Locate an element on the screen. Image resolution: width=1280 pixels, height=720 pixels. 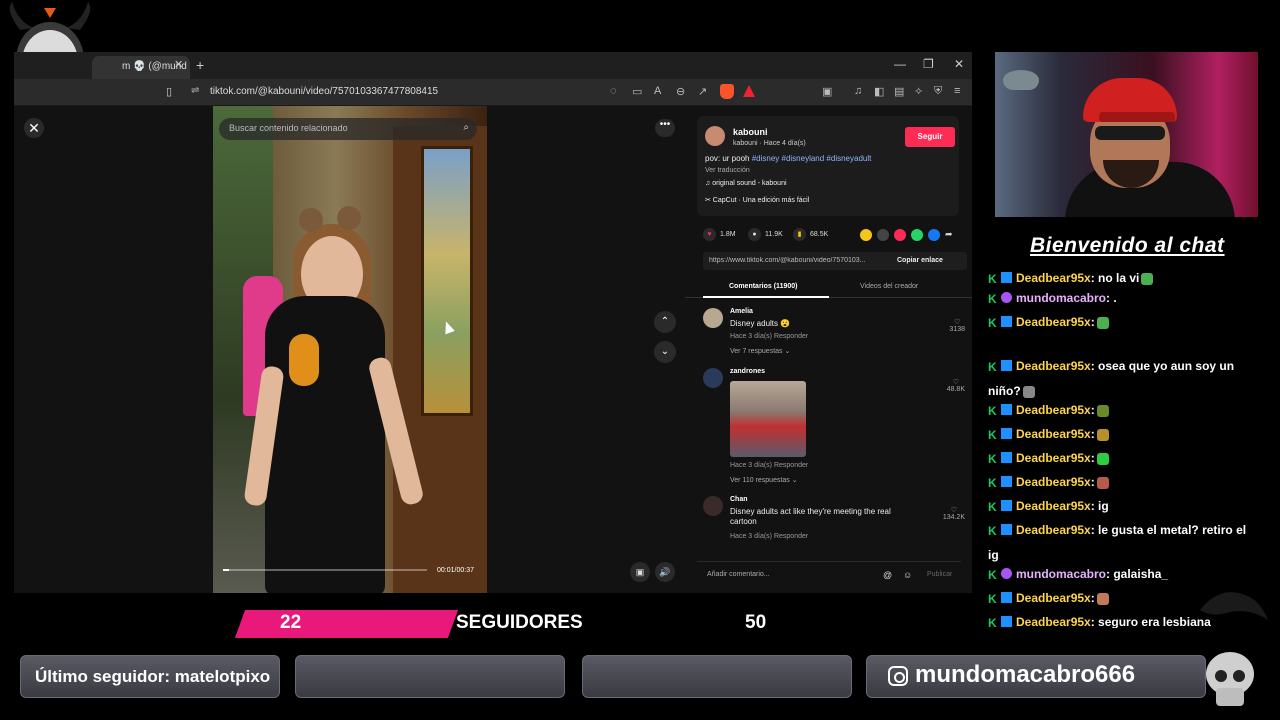
share-arrow-icon: ➦ is located at coordinates (951, 235).